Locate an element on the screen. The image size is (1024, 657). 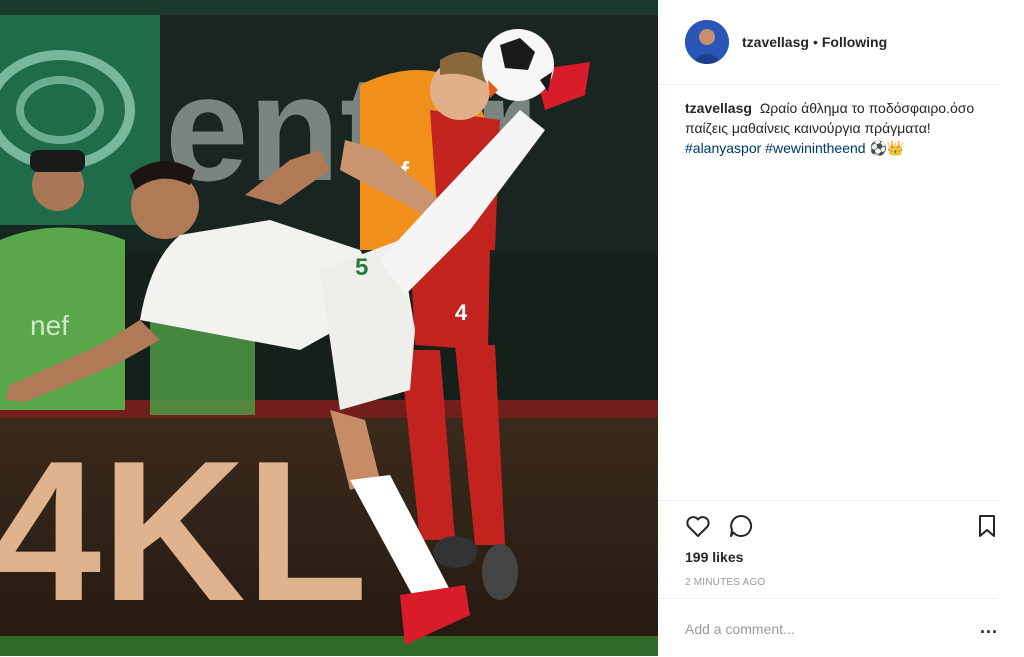
header-username: tzavellasg is located at coordinates (775, 42).